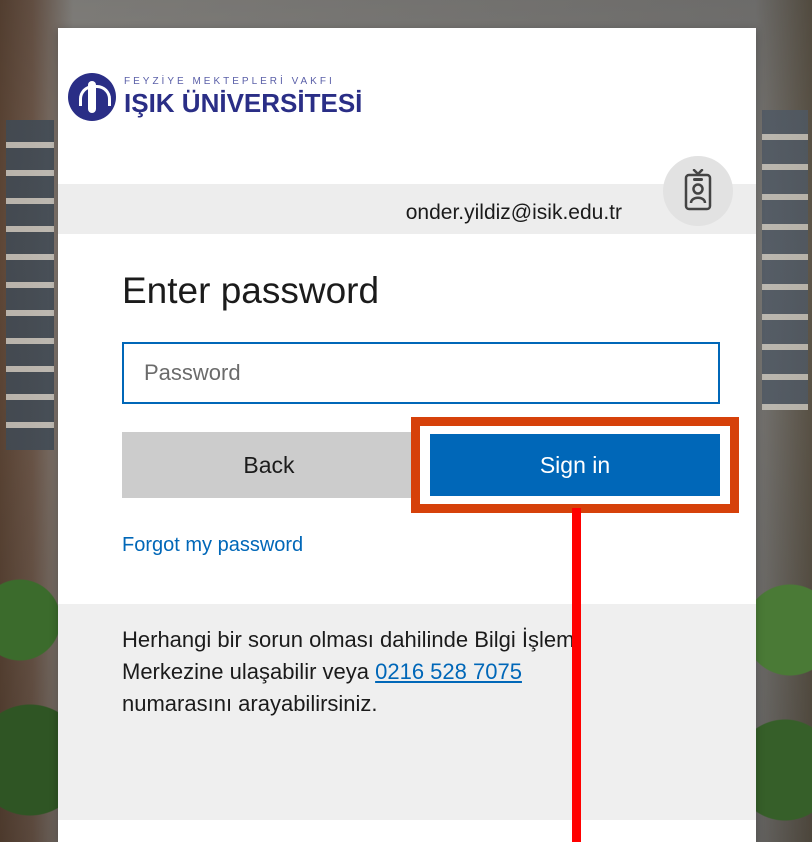 The image size is (812, 842). What do you see at coordinates (421, 373) in the screenshot?
I see `password-field` at bounding box center [421, 373].